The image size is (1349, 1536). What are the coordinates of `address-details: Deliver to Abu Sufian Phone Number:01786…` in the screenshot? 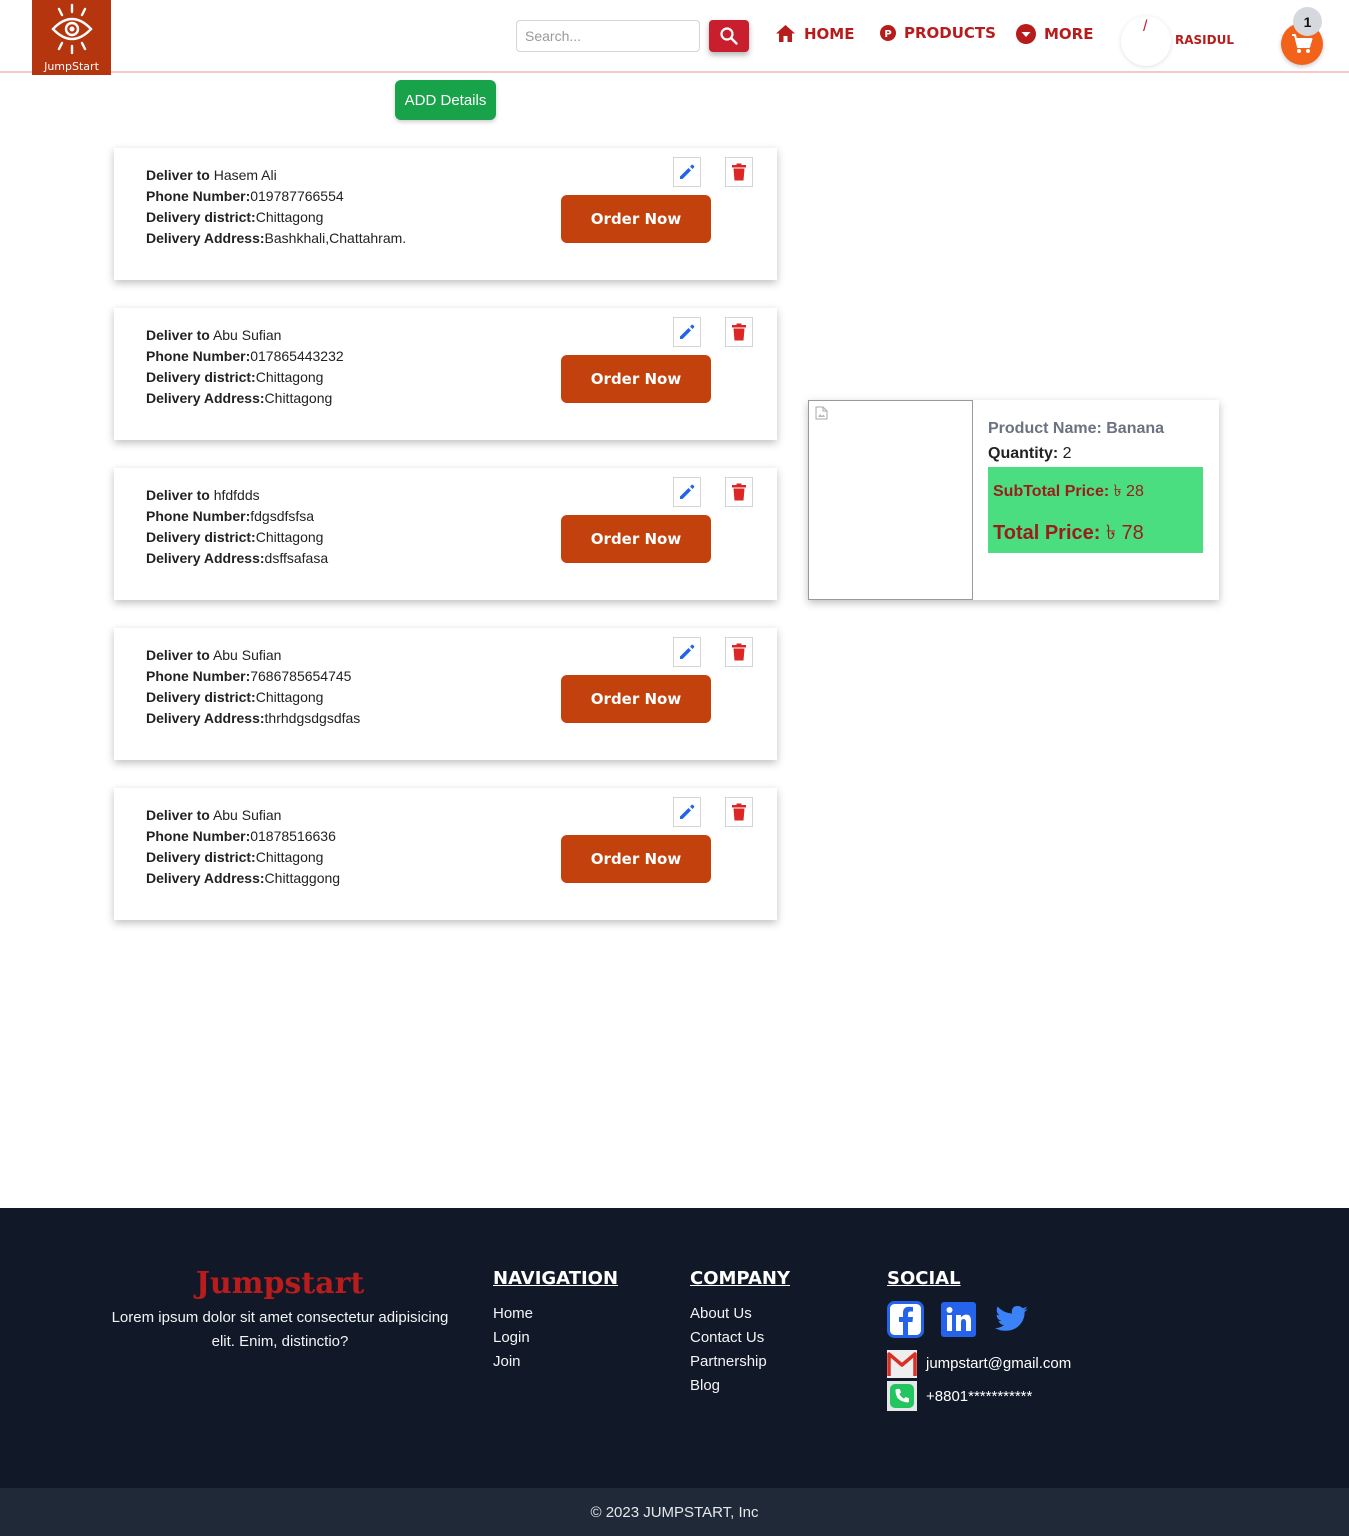 It's located at (245, 367).